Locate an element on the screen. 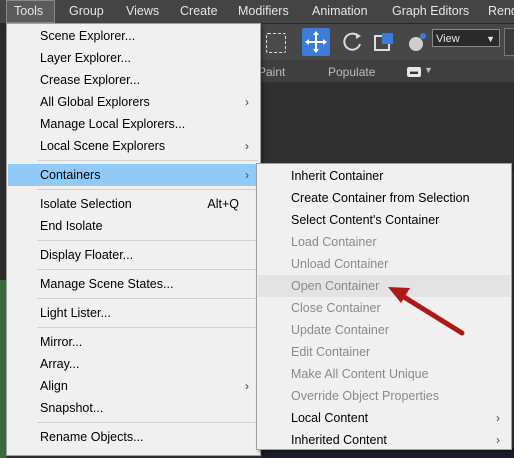 This screenshot has width=514, height=458. menu-item-open-container: Open Container is located at coordinates (384, 286).